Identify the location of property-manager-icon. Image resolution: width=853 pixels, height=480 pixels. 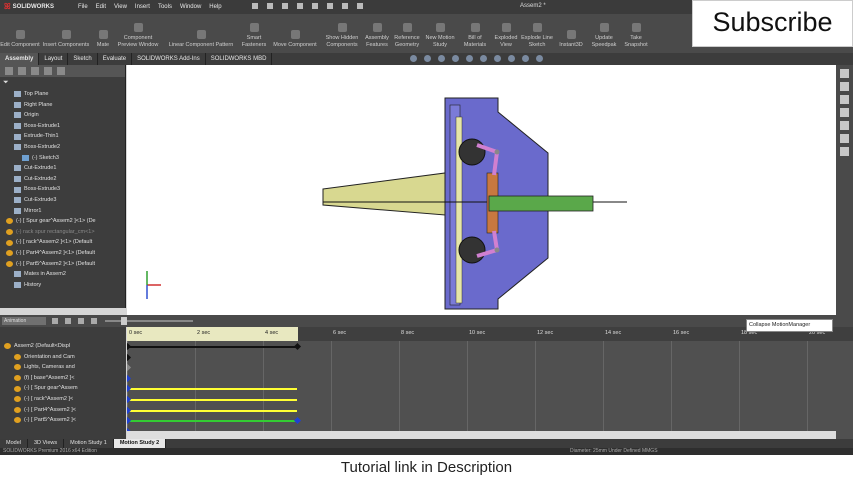
(22, 71).